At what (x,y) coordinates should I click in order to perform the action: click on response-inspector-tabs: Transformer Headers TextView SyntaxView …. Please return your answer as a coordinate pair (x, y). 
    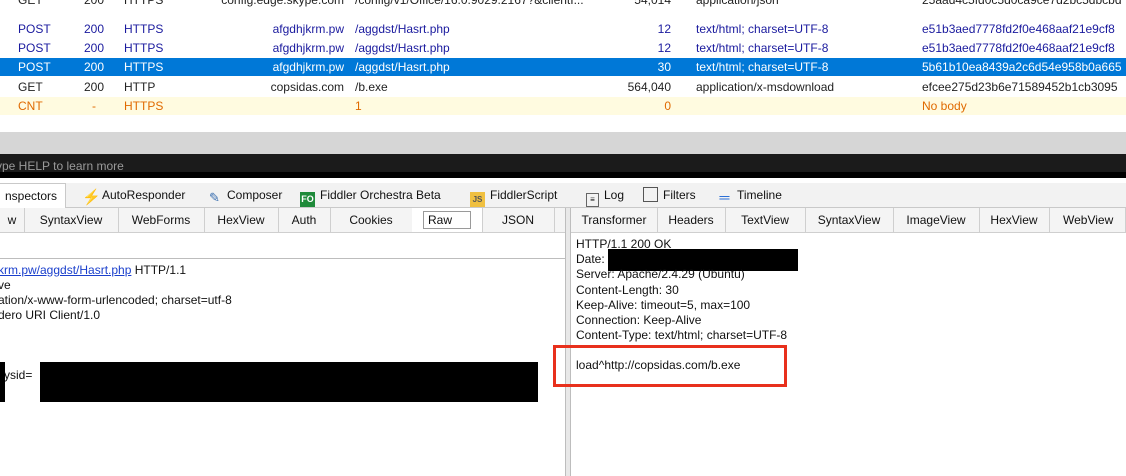
    Looking at the image, I should click on (848, 220).